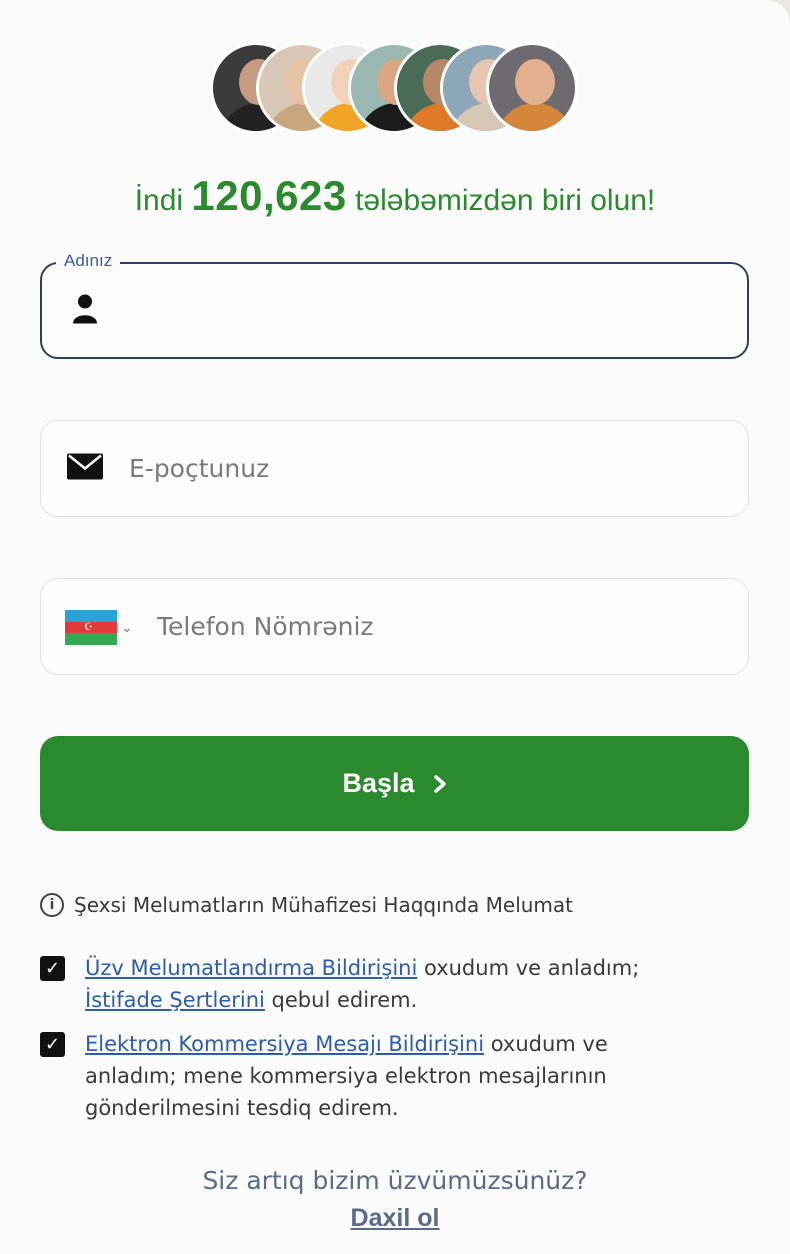 This screenshot has width=790, height=1254. I want to click on email-field, so click(394, 468).